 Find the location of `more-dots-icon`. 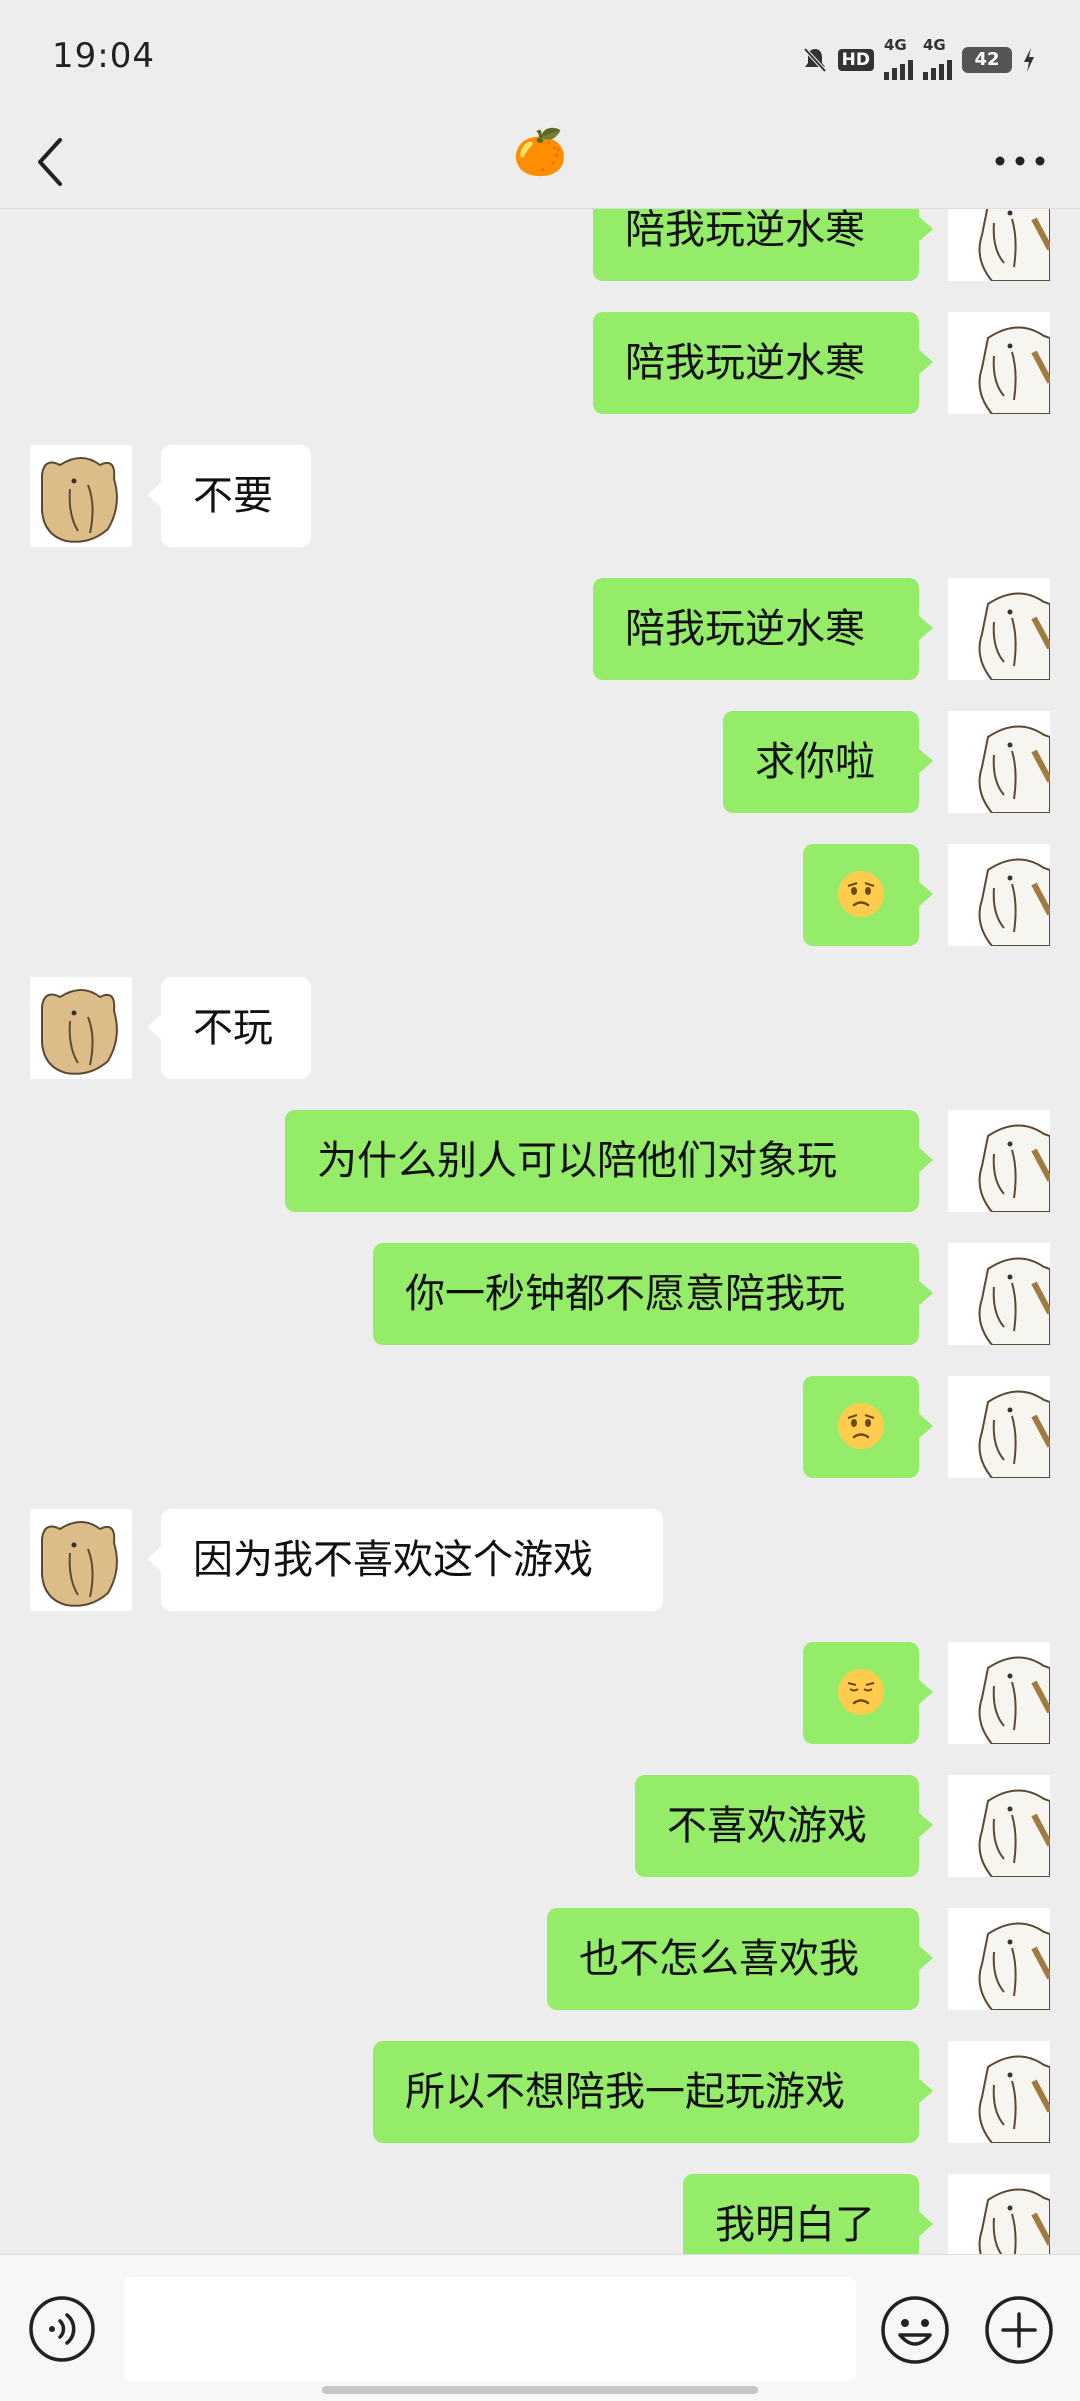

more-dots-icon is located at coordinates (1020, 161).